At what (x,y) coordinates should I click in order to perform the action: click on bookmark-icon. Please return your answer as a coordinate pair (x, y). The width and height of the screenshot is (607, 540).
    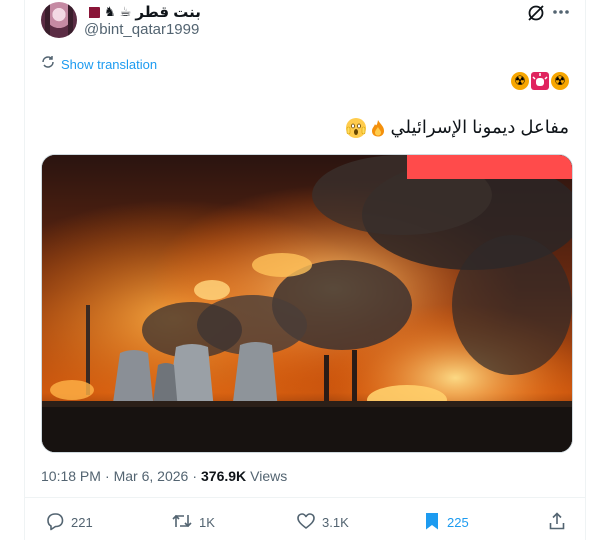
    Looking at the image, I should click on (432, 522).